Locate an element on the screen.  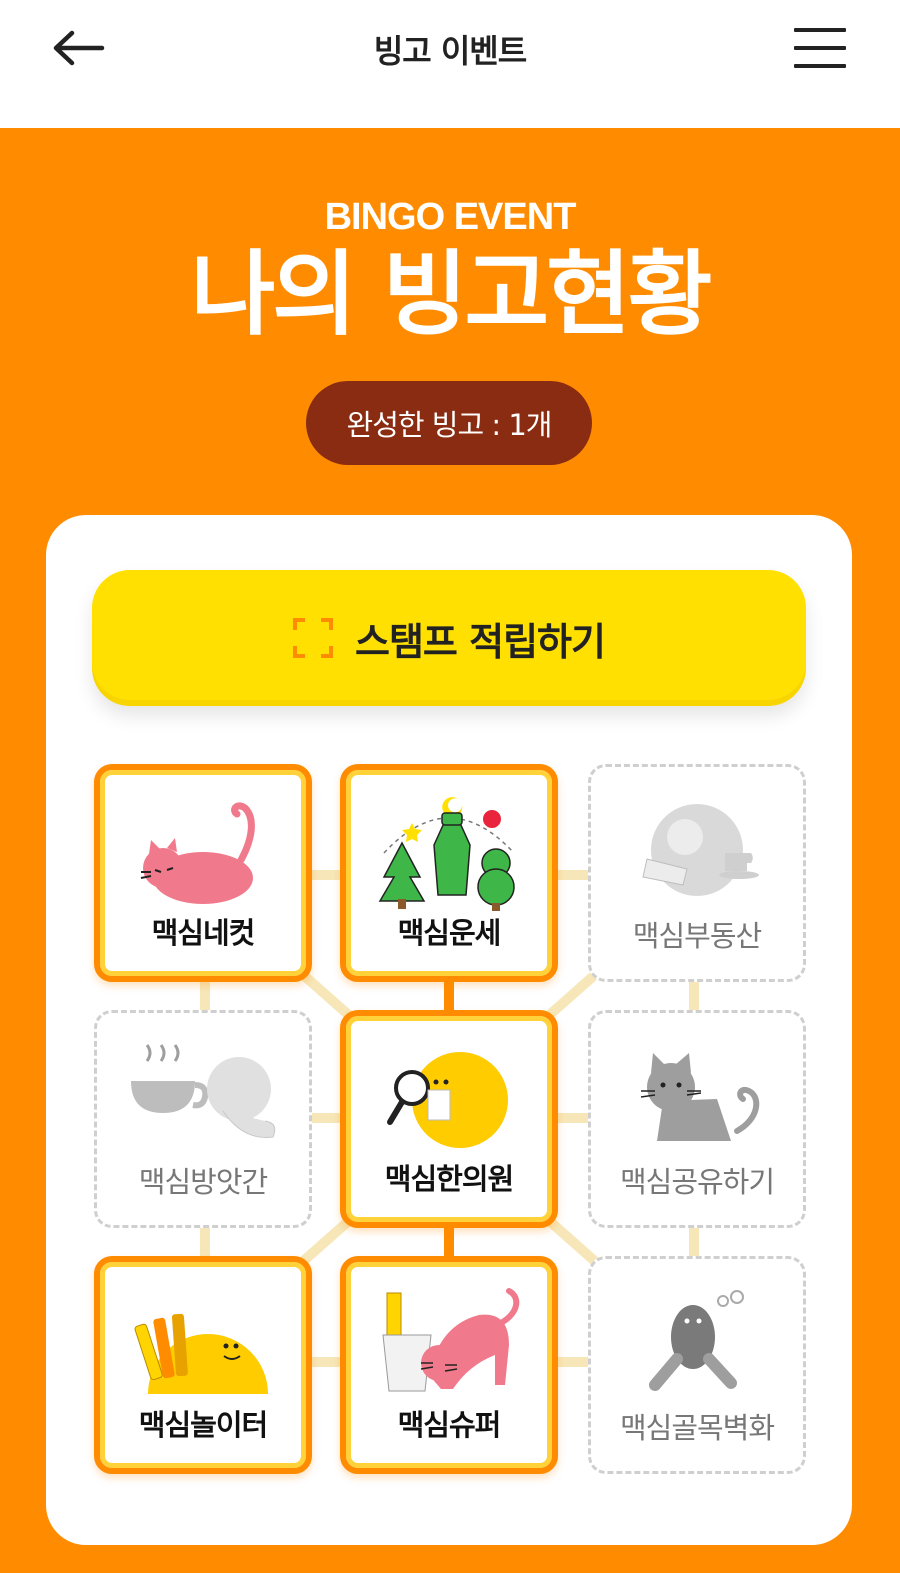
top-bar: 빙고 이벤트 is located at coordinates (450, 64).